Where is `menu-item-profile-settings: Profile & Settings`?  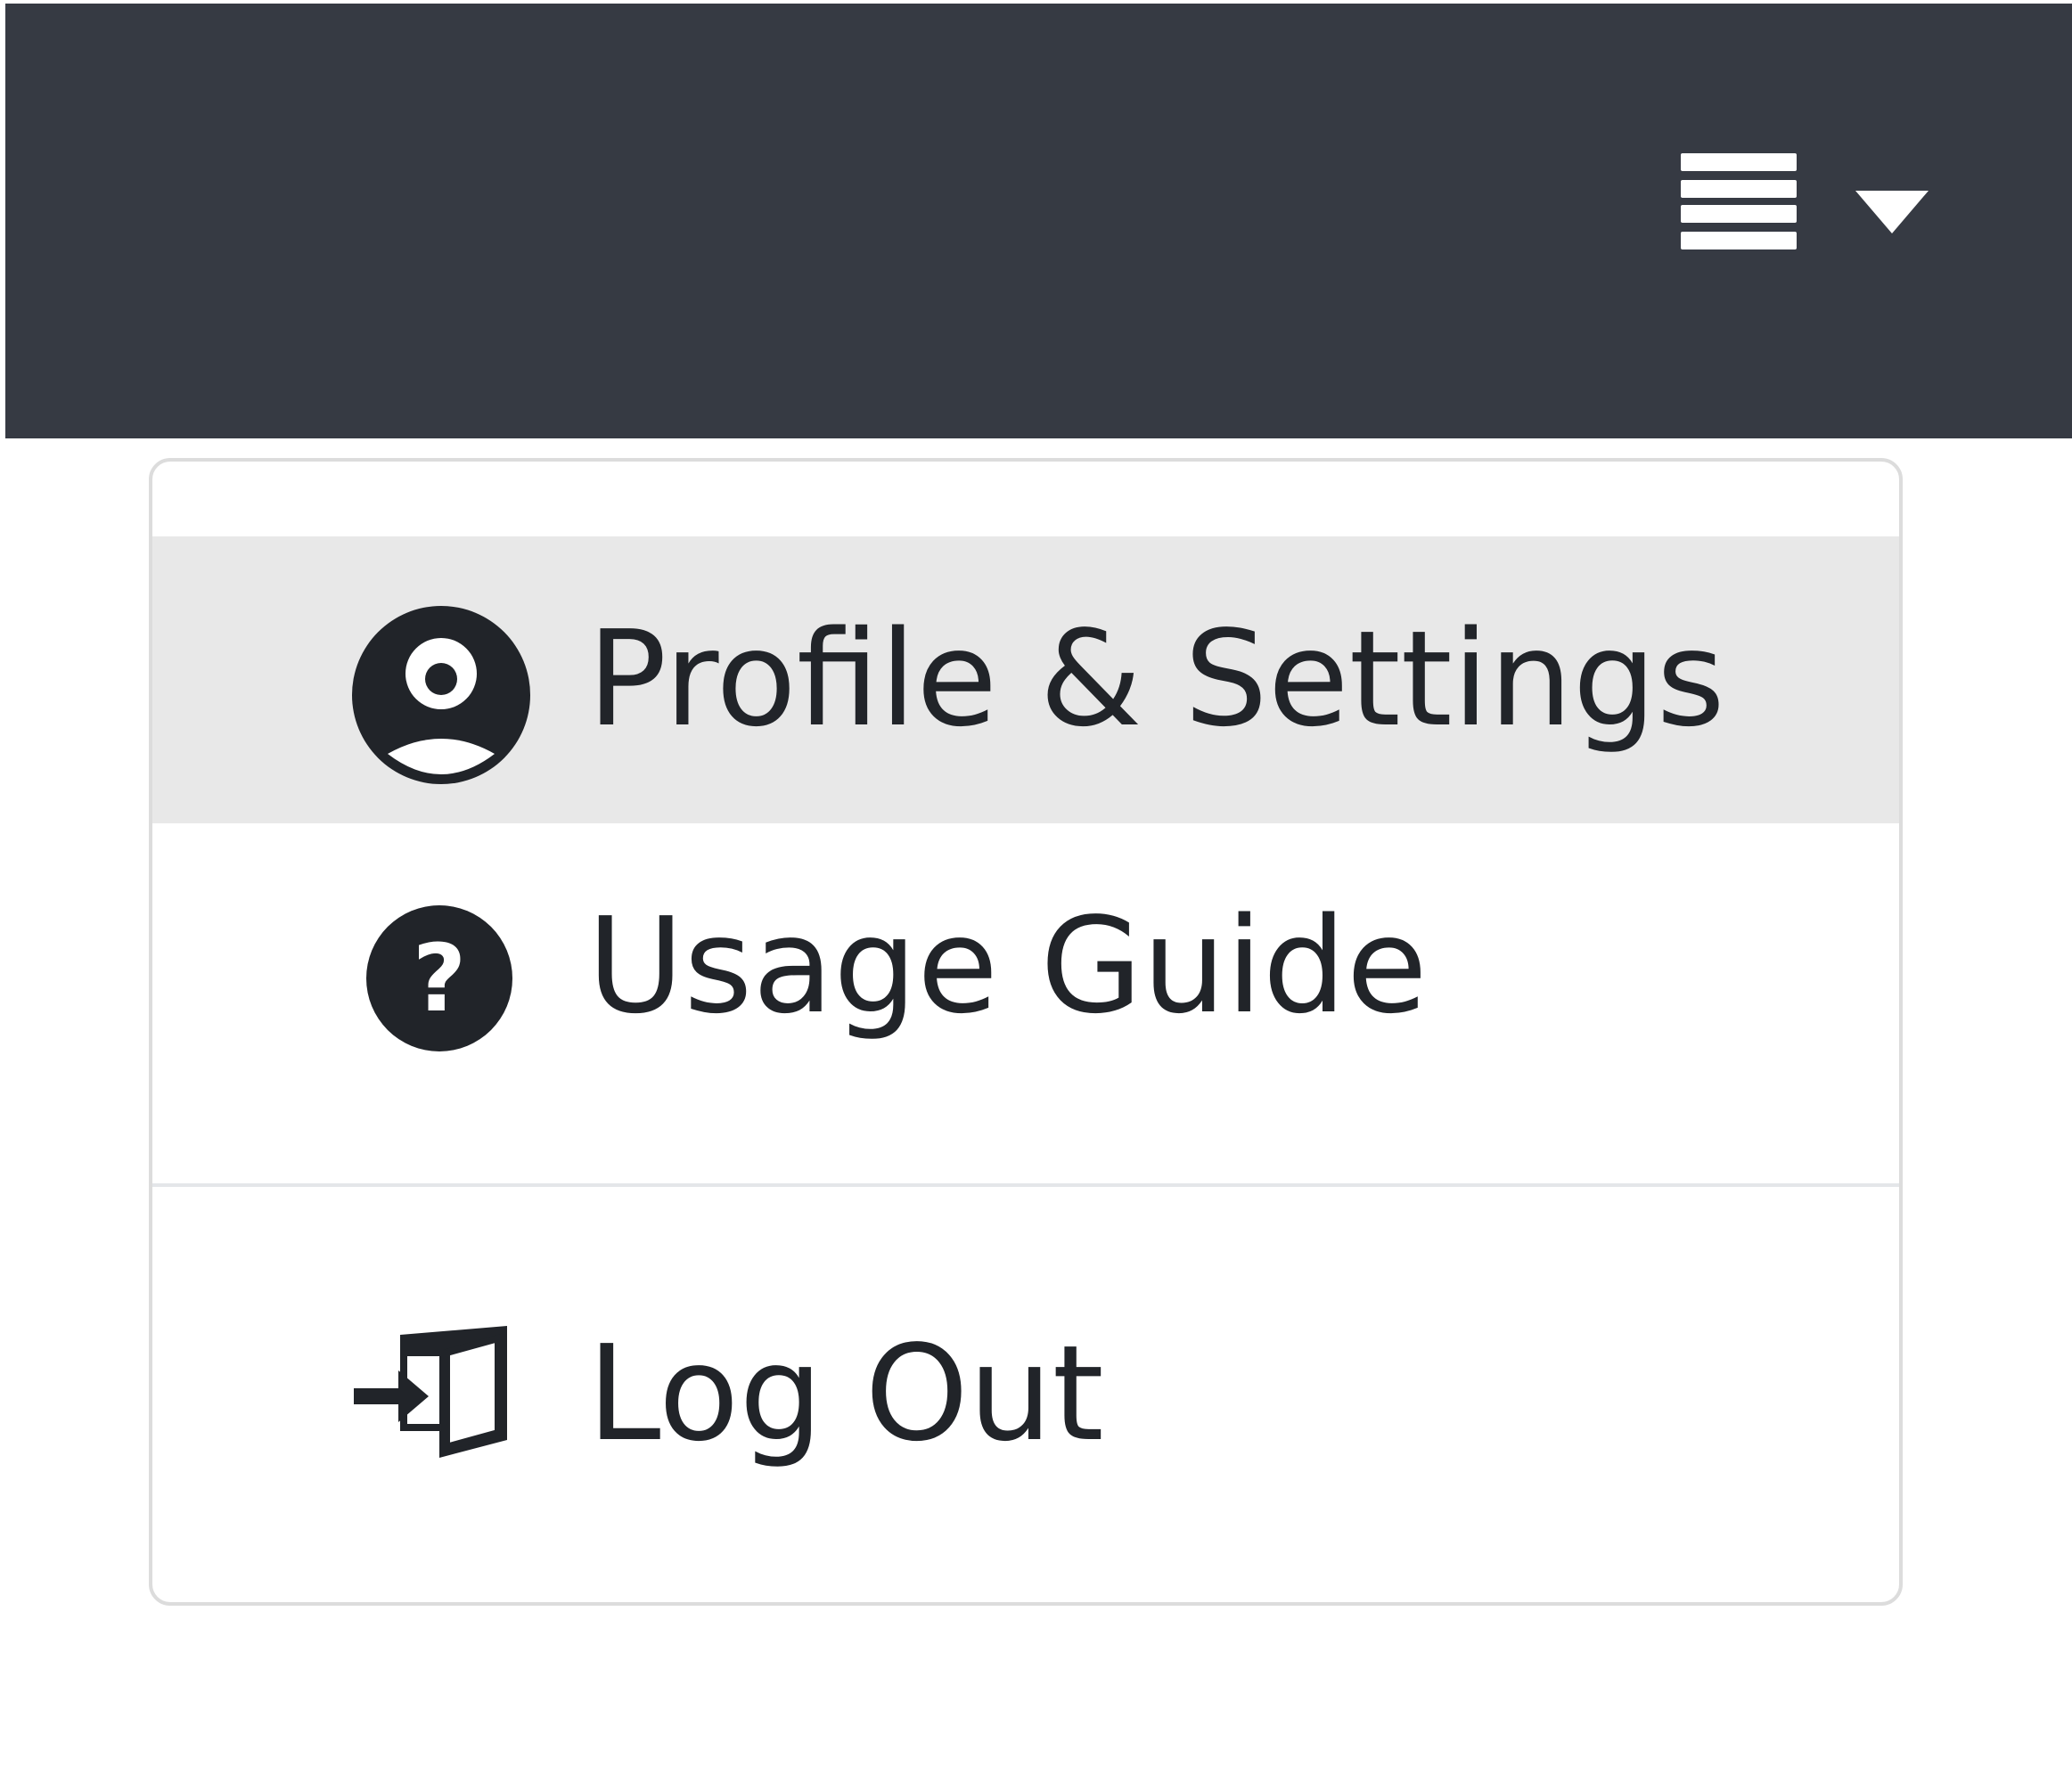 menu-item-profile-settings: Profile & Settings is located at coordinates (1025, 679).